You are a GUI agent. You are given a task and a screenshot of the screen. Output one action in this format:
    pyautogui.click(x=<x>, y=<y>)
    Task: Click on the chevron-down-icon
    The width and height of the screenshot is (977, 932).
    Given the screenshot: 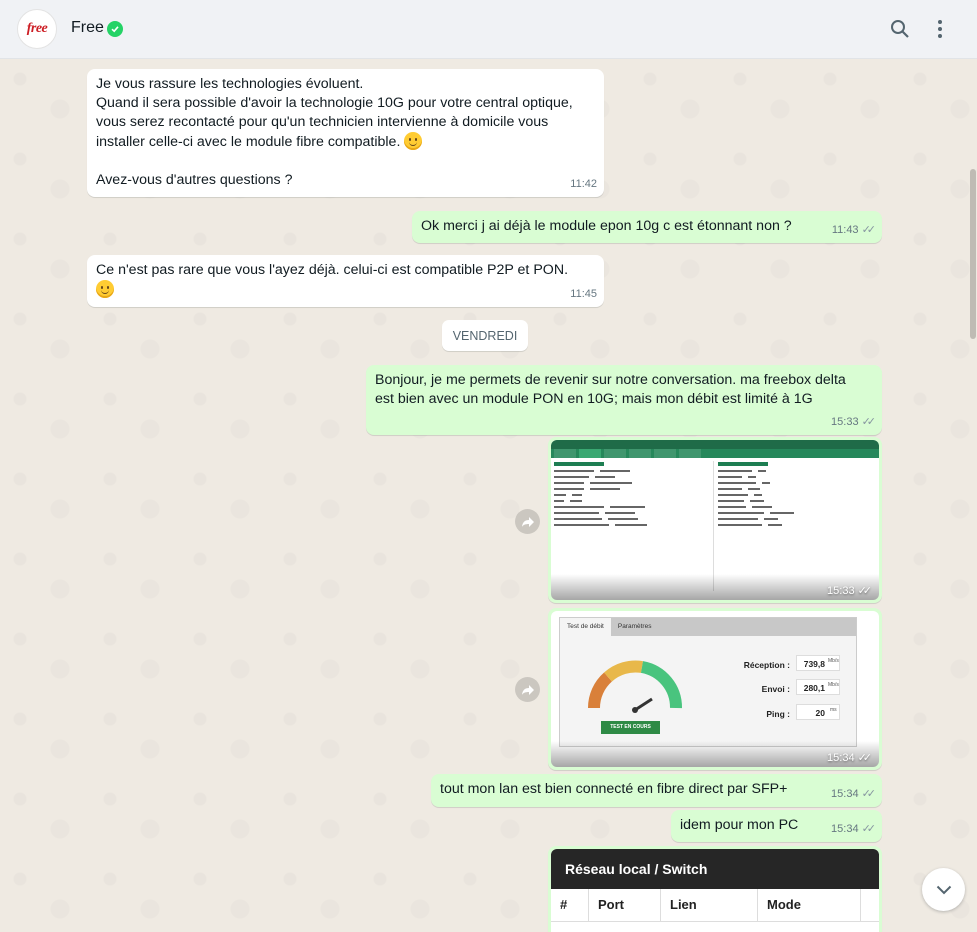 What is the action you would take?
    pyautogui.click(x=943, y=889)
    